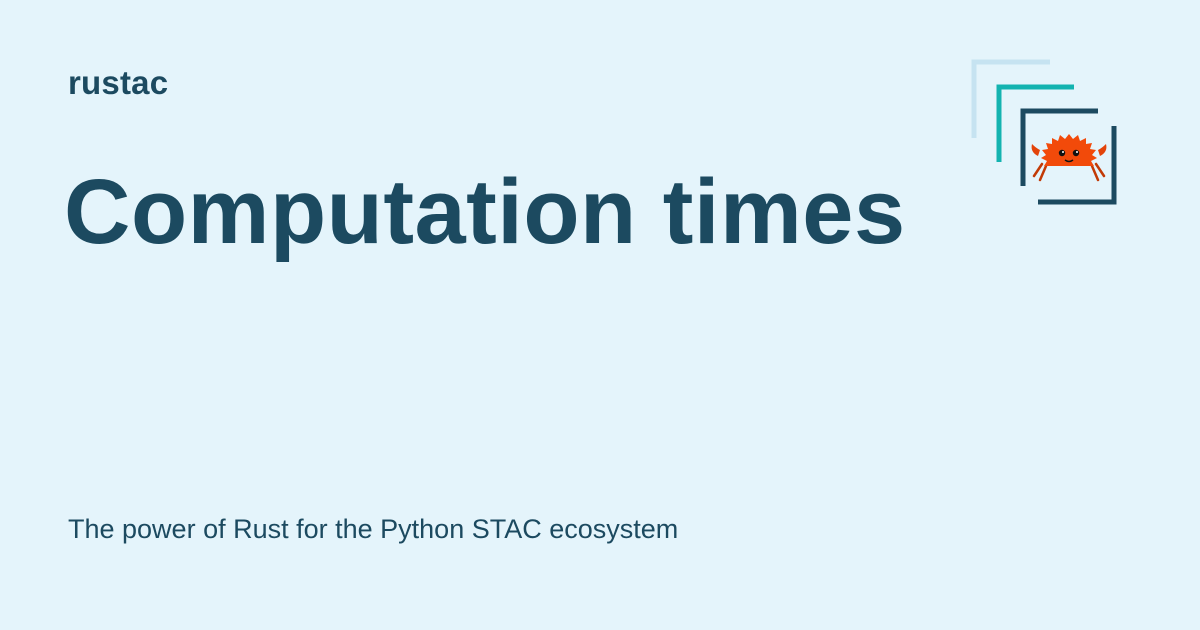  Describe the element at coordinates (118, 82) in the screenshot. I see `site-name: rustac` at that location.